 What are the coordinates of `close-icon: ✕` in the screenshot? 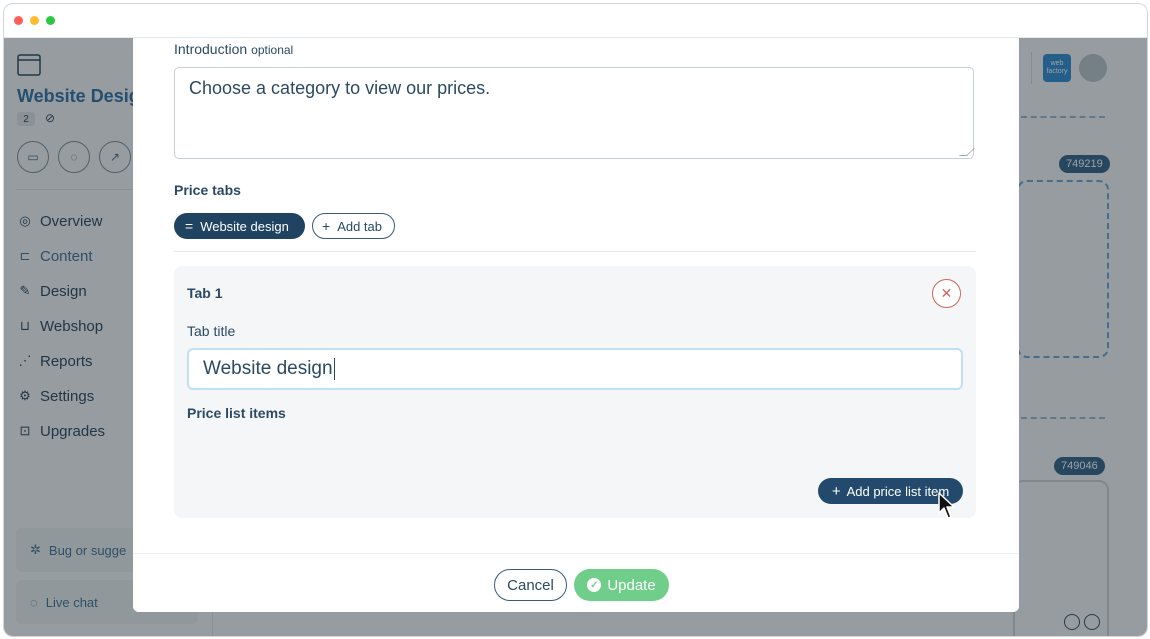 It's located at (946, 293).